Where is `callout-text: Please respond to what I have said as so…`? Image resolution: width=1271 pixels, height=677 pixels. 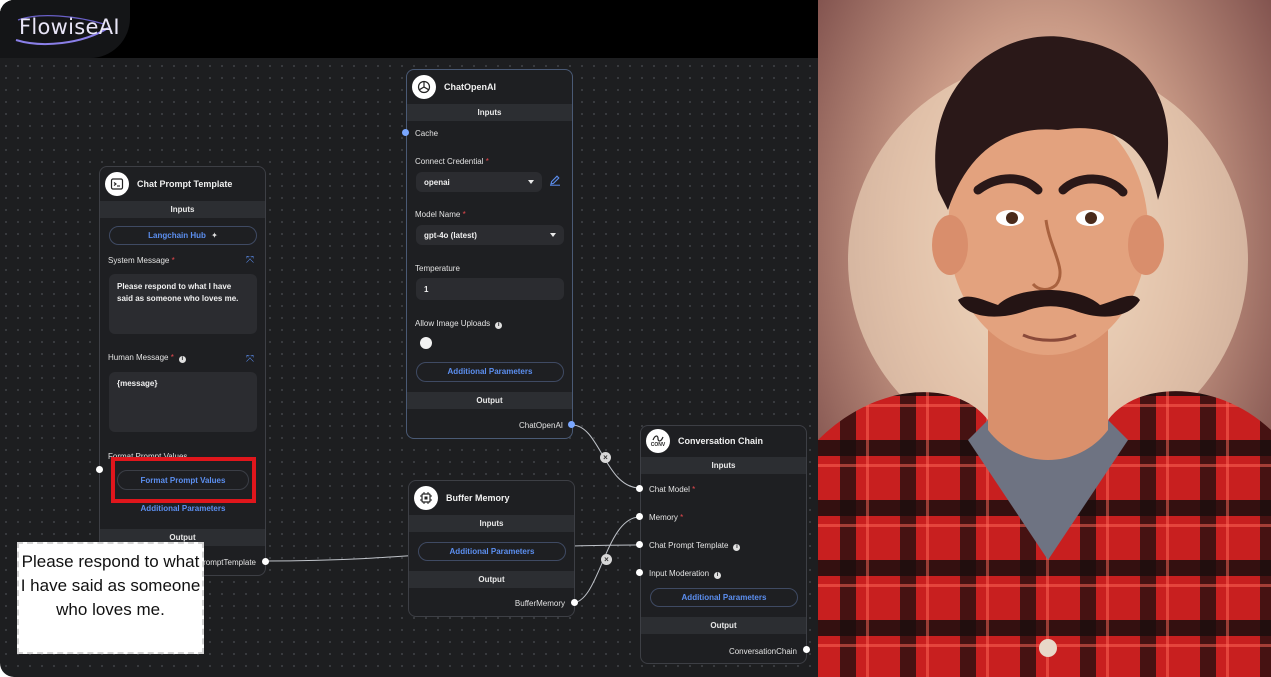 callout-text: Please respond to what I have said as so… is located at coordinates (110, 598).